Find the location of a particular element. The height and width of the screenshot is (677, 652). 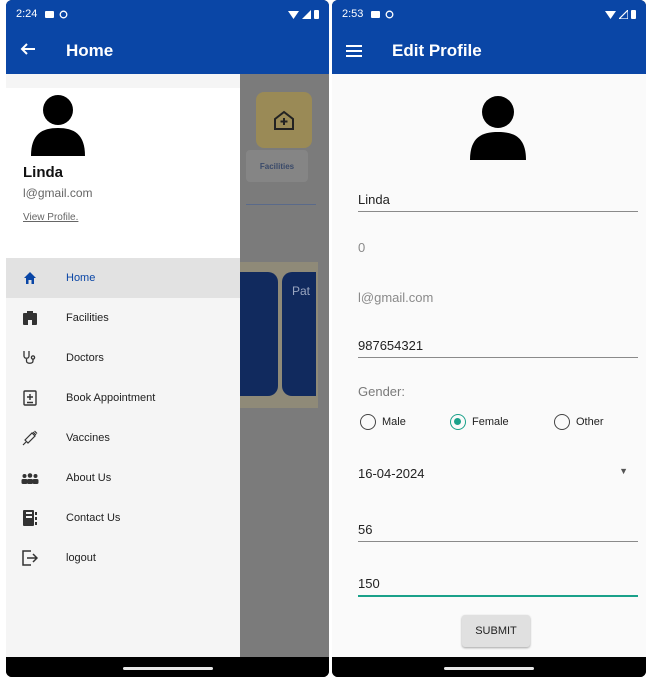

facilities-card: Facilities is located at coordinates (277, 166).